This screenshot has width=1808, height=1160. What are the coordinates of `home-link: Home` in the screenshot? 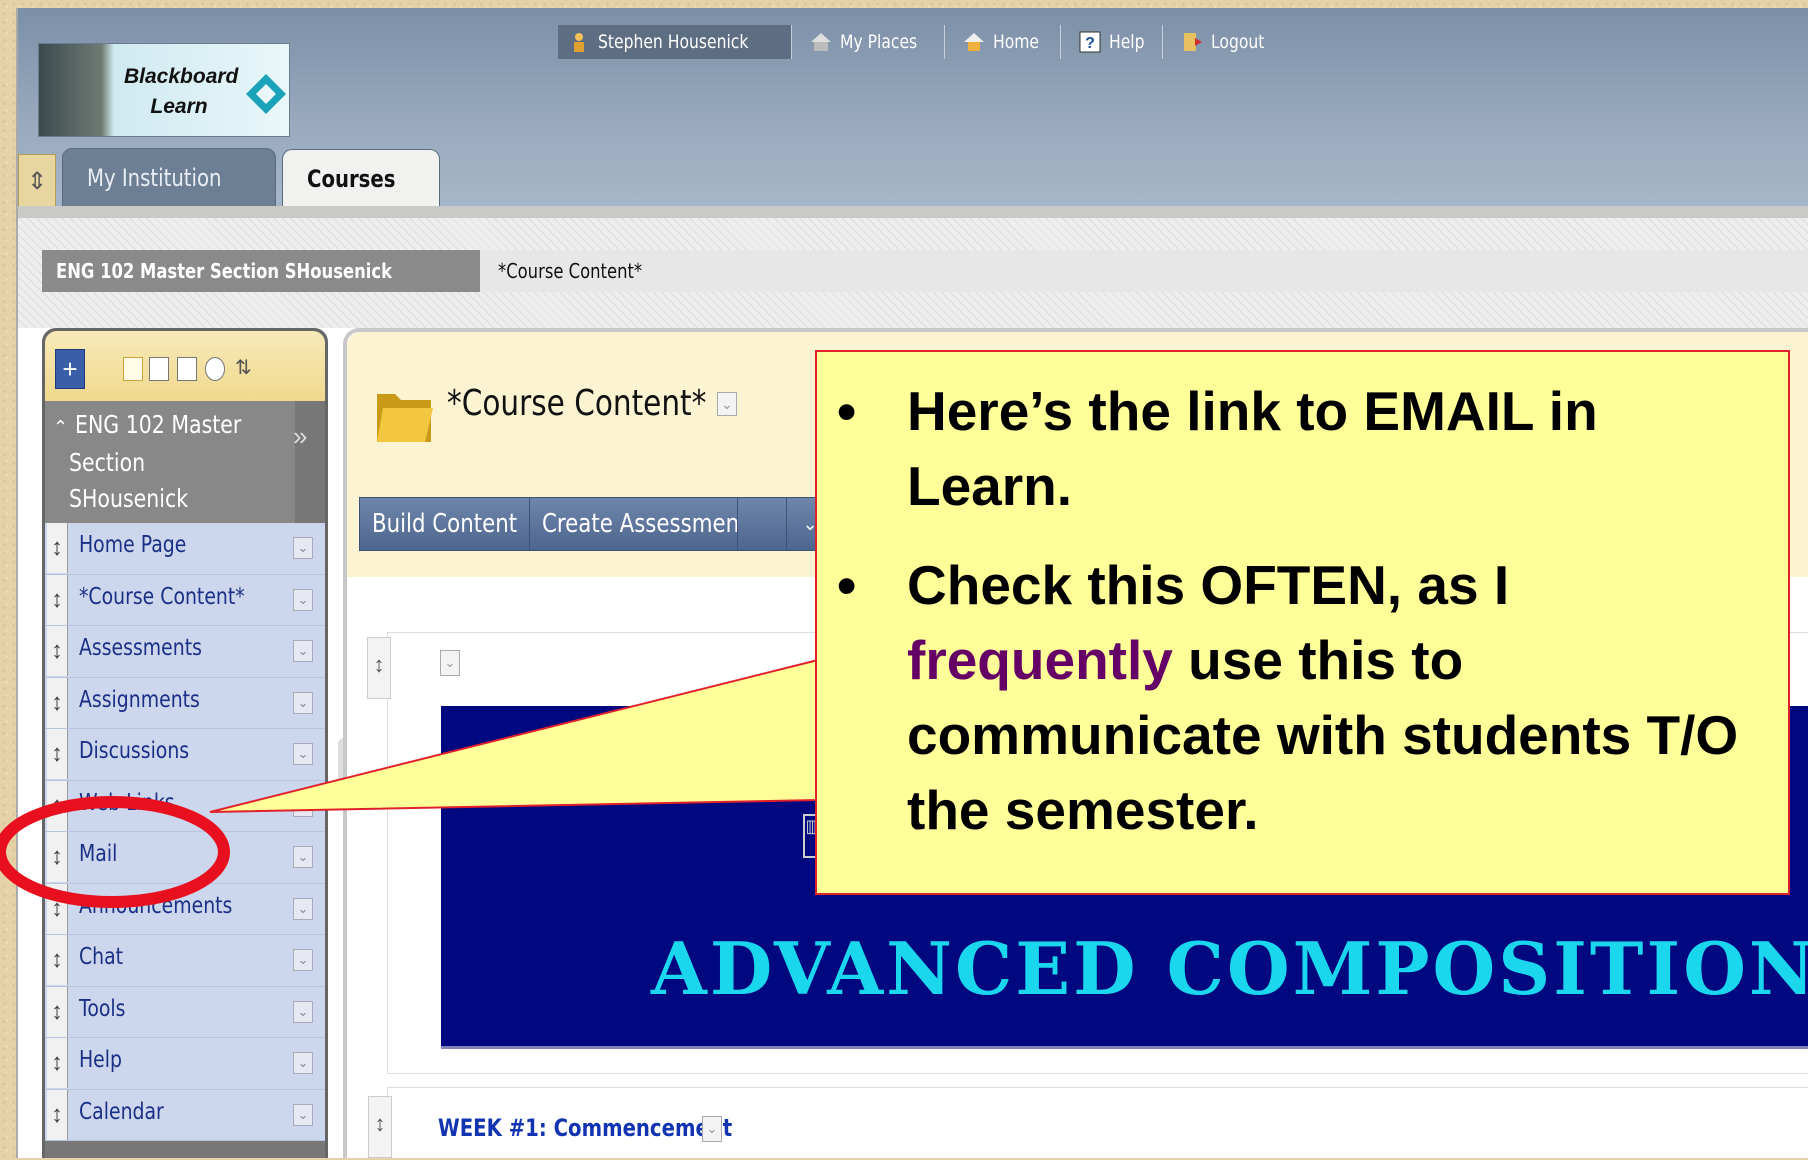 It's located at (1007, 42).